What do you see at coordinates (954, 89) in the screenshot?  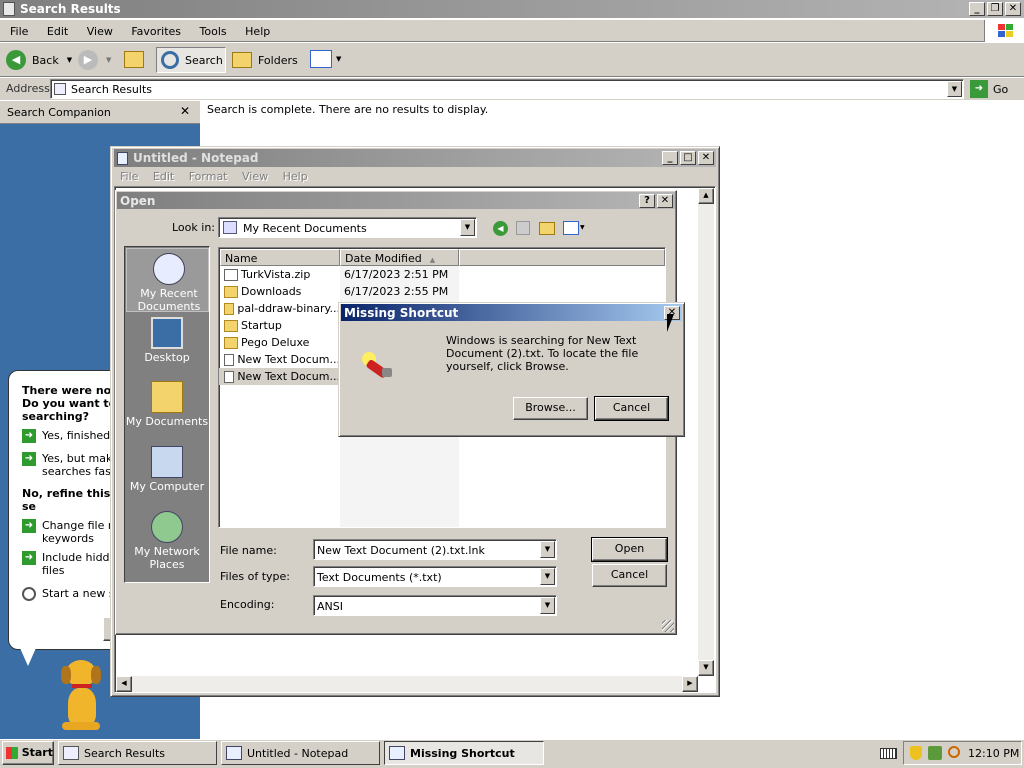 I see `address-dropdown-icon: ▼` at bounding box center [954, 89].